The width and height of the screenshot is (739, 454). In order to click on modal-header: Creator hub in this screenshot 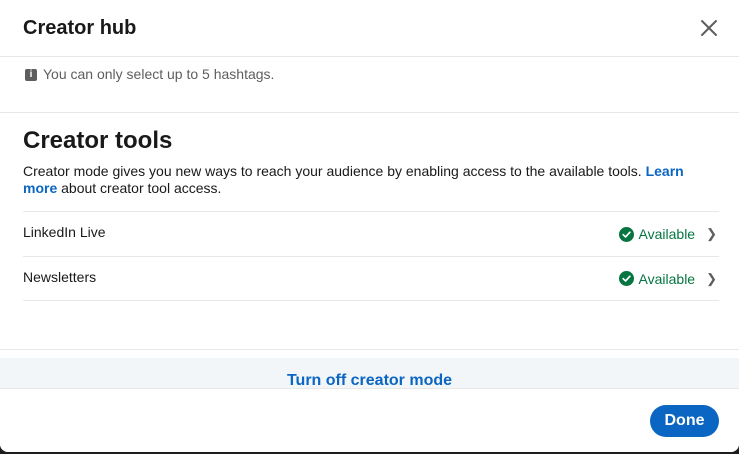, I will do `click(369, 28)`.